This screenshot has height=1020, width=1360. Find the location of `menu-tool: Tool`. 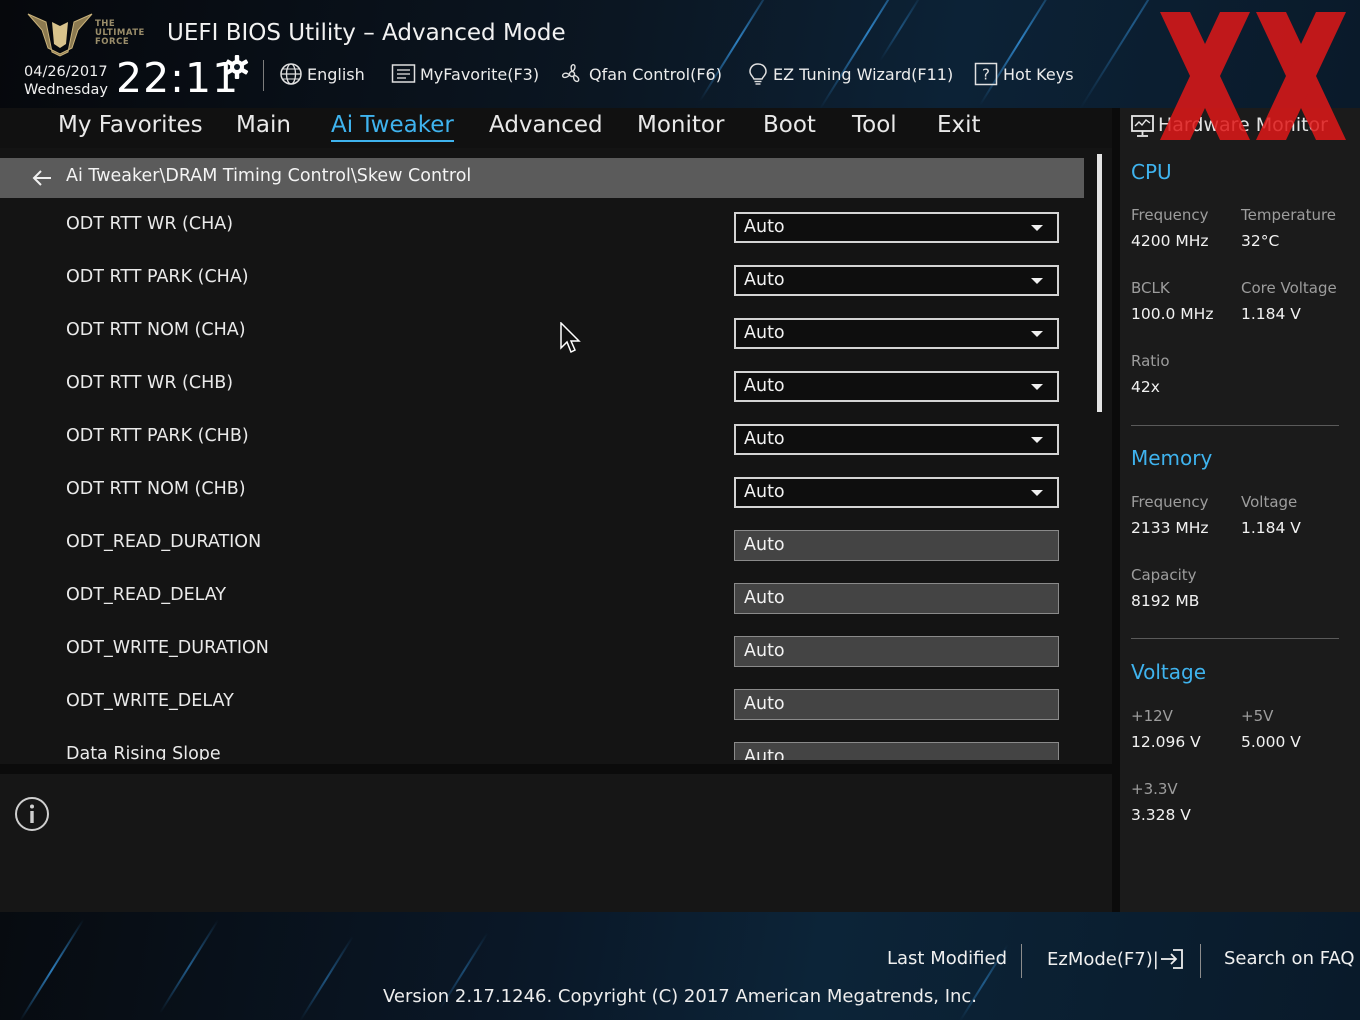

menu-tool: Tool is located at coordinates (874, 125).